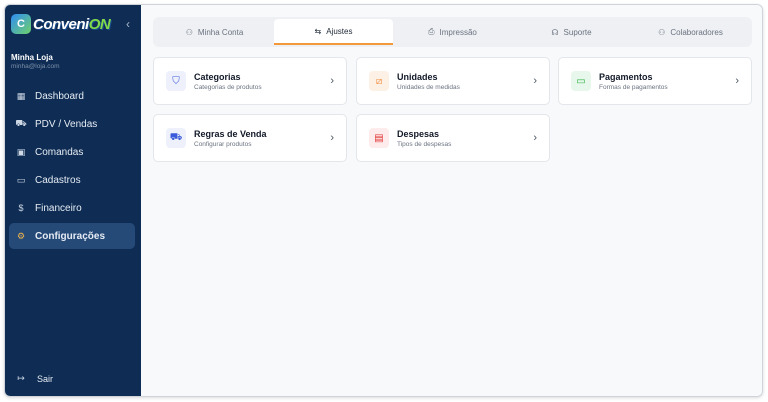  Describe the element at coordinates (431, 31) in the screenshot. I see `printer-icon: ⎙` at that location.